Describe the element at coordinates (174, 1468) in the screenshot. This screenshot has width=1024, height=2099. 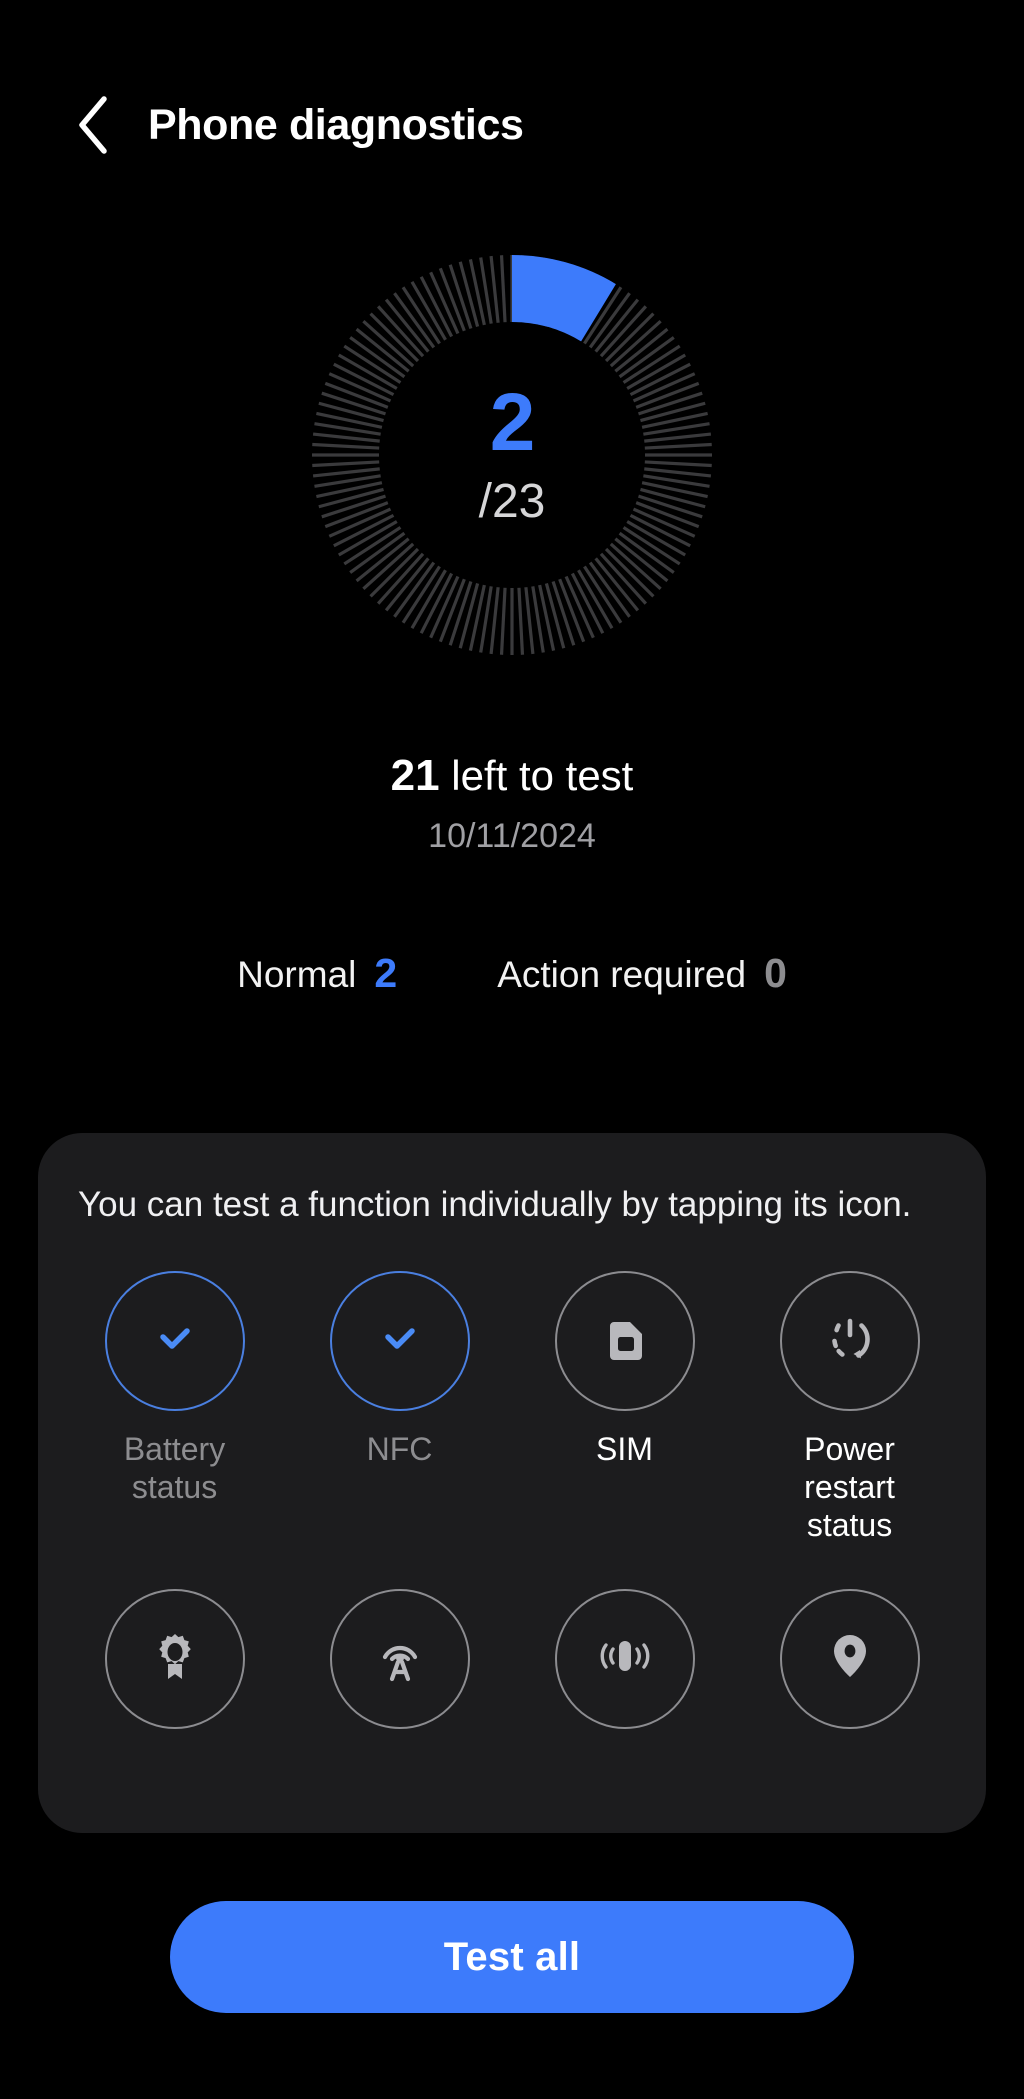
I see `tile-label: Battery status` at that location.